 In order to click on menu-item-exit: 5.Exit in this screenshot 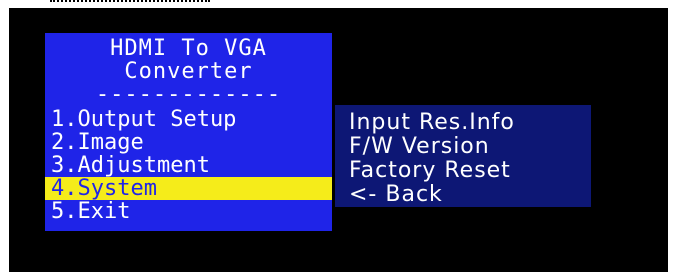, I will do `click(188, 211)`.